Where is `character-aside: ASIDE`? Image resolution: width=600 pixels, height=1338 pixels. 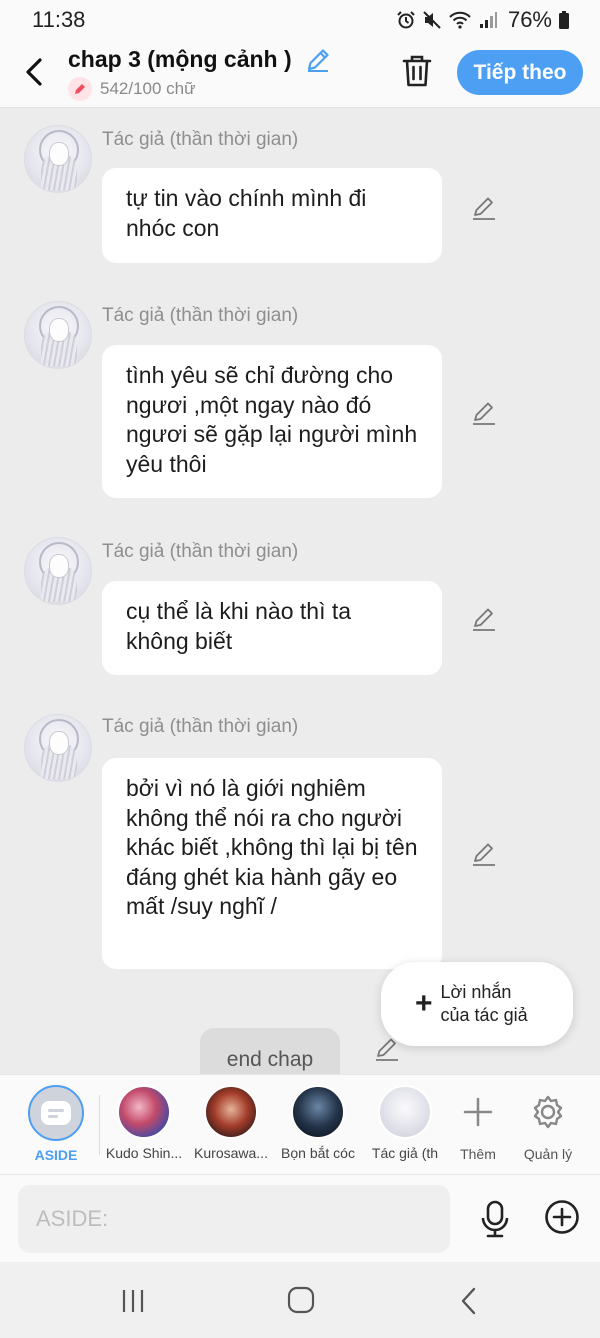 character-aside: ASIDE is located at coordinates (56, 1124).